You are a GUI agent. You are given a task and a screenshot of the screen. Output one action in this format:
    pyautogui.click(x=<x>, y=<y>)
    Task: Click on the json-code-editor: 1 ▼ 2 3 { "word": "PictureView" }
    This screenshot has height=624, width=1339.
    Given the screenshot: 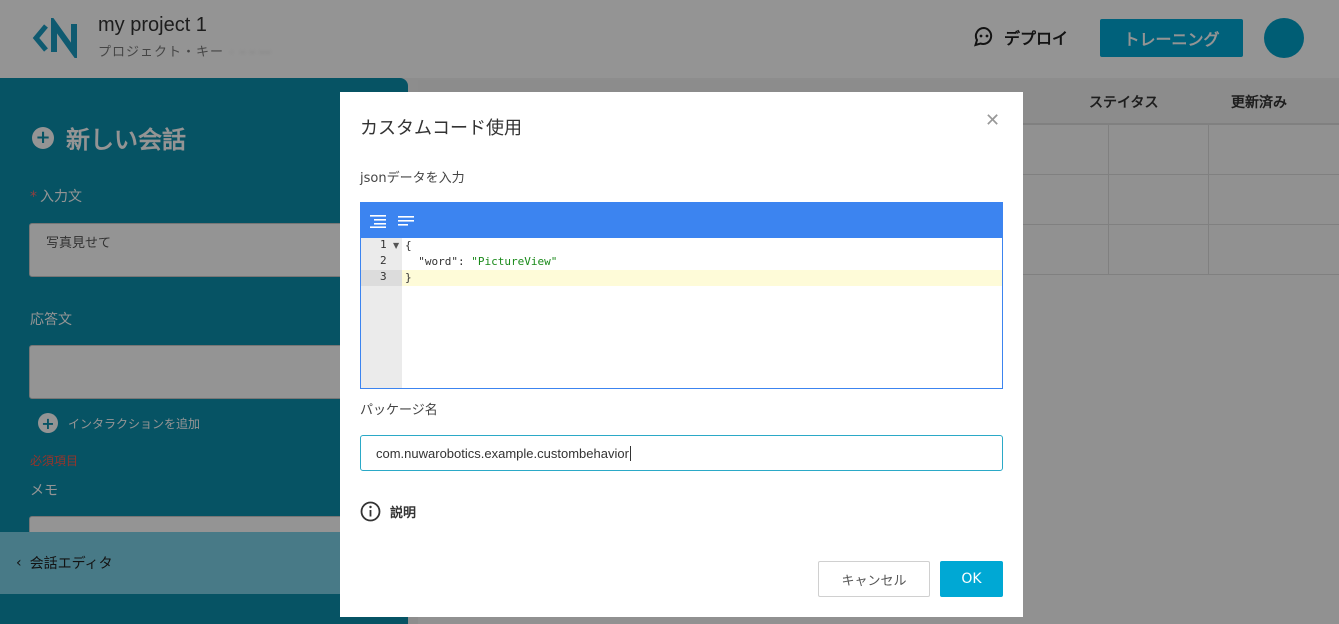 What is the action you would take?
    pyautogui.click(x=681, y=295)
    